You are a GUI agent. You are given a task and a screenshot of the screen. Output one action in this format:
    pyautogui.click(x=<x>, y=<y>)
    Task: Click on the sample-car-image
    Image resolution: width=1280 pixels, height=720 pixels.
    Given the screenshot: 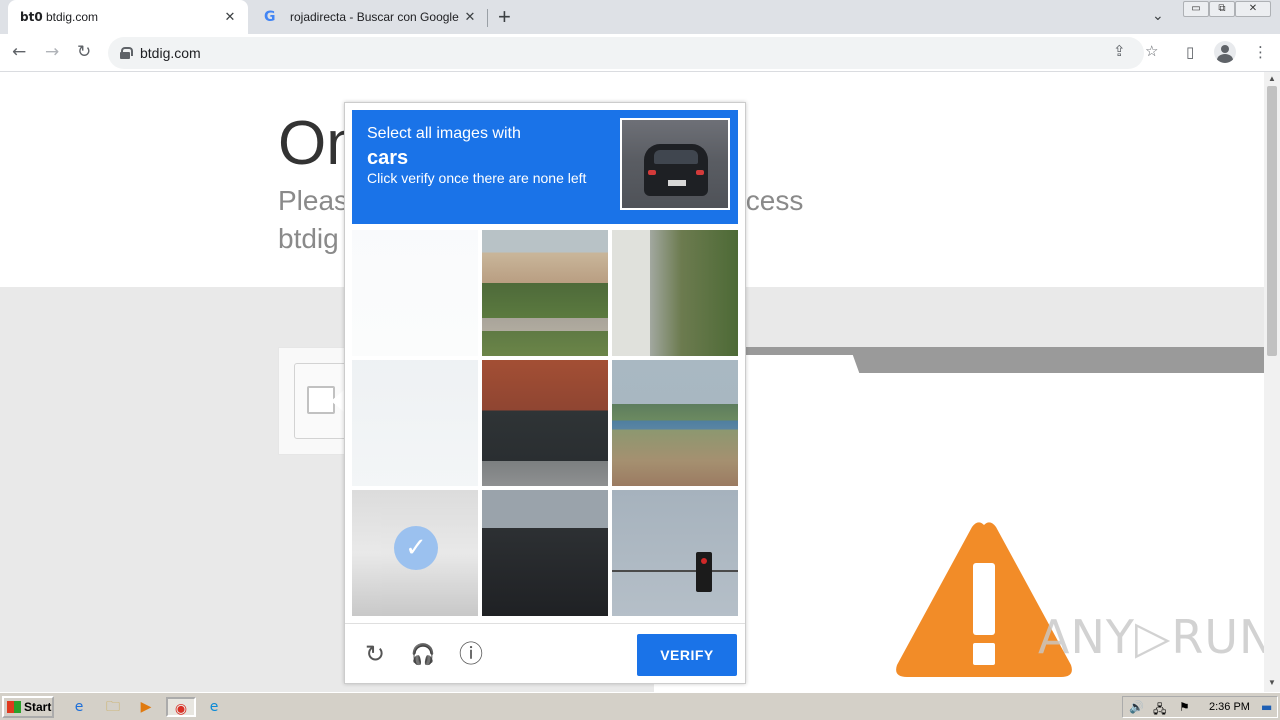 What is the action you would take?
    pyautogui.click(x=675, y=164)
    